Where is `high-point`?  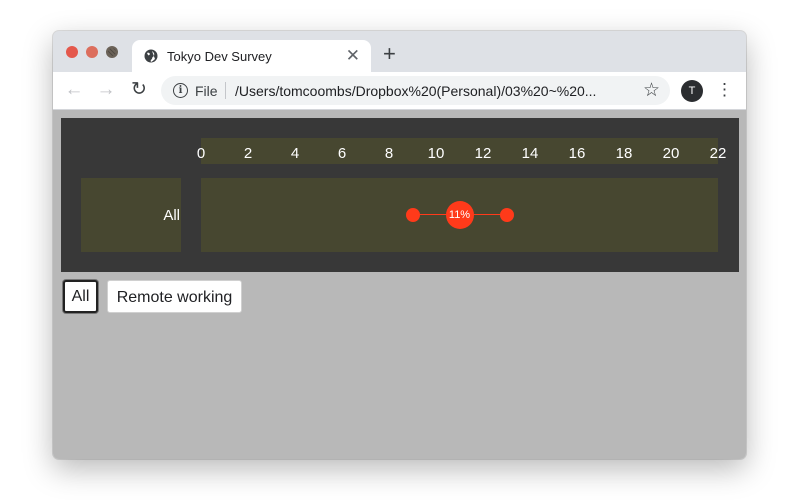 high-point is located at coordinates (506, 215).